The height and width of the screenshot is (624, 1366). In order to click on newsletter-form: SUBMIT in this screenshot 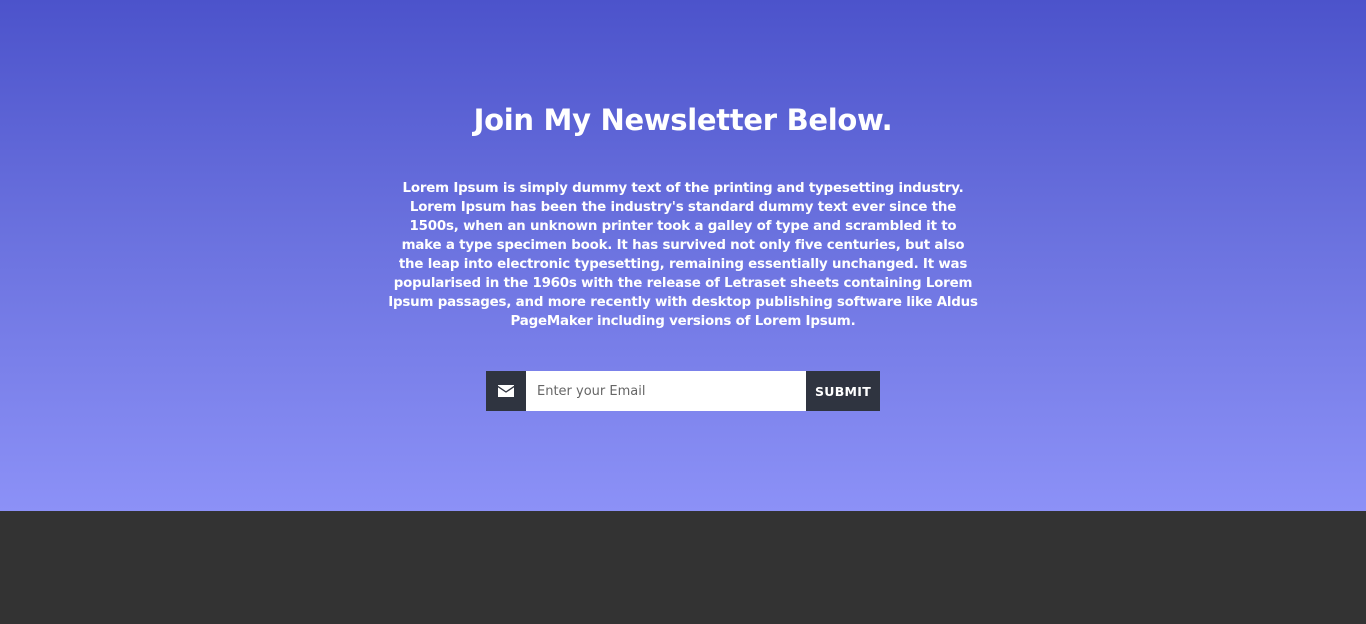, I will do `click(683, 391)`.